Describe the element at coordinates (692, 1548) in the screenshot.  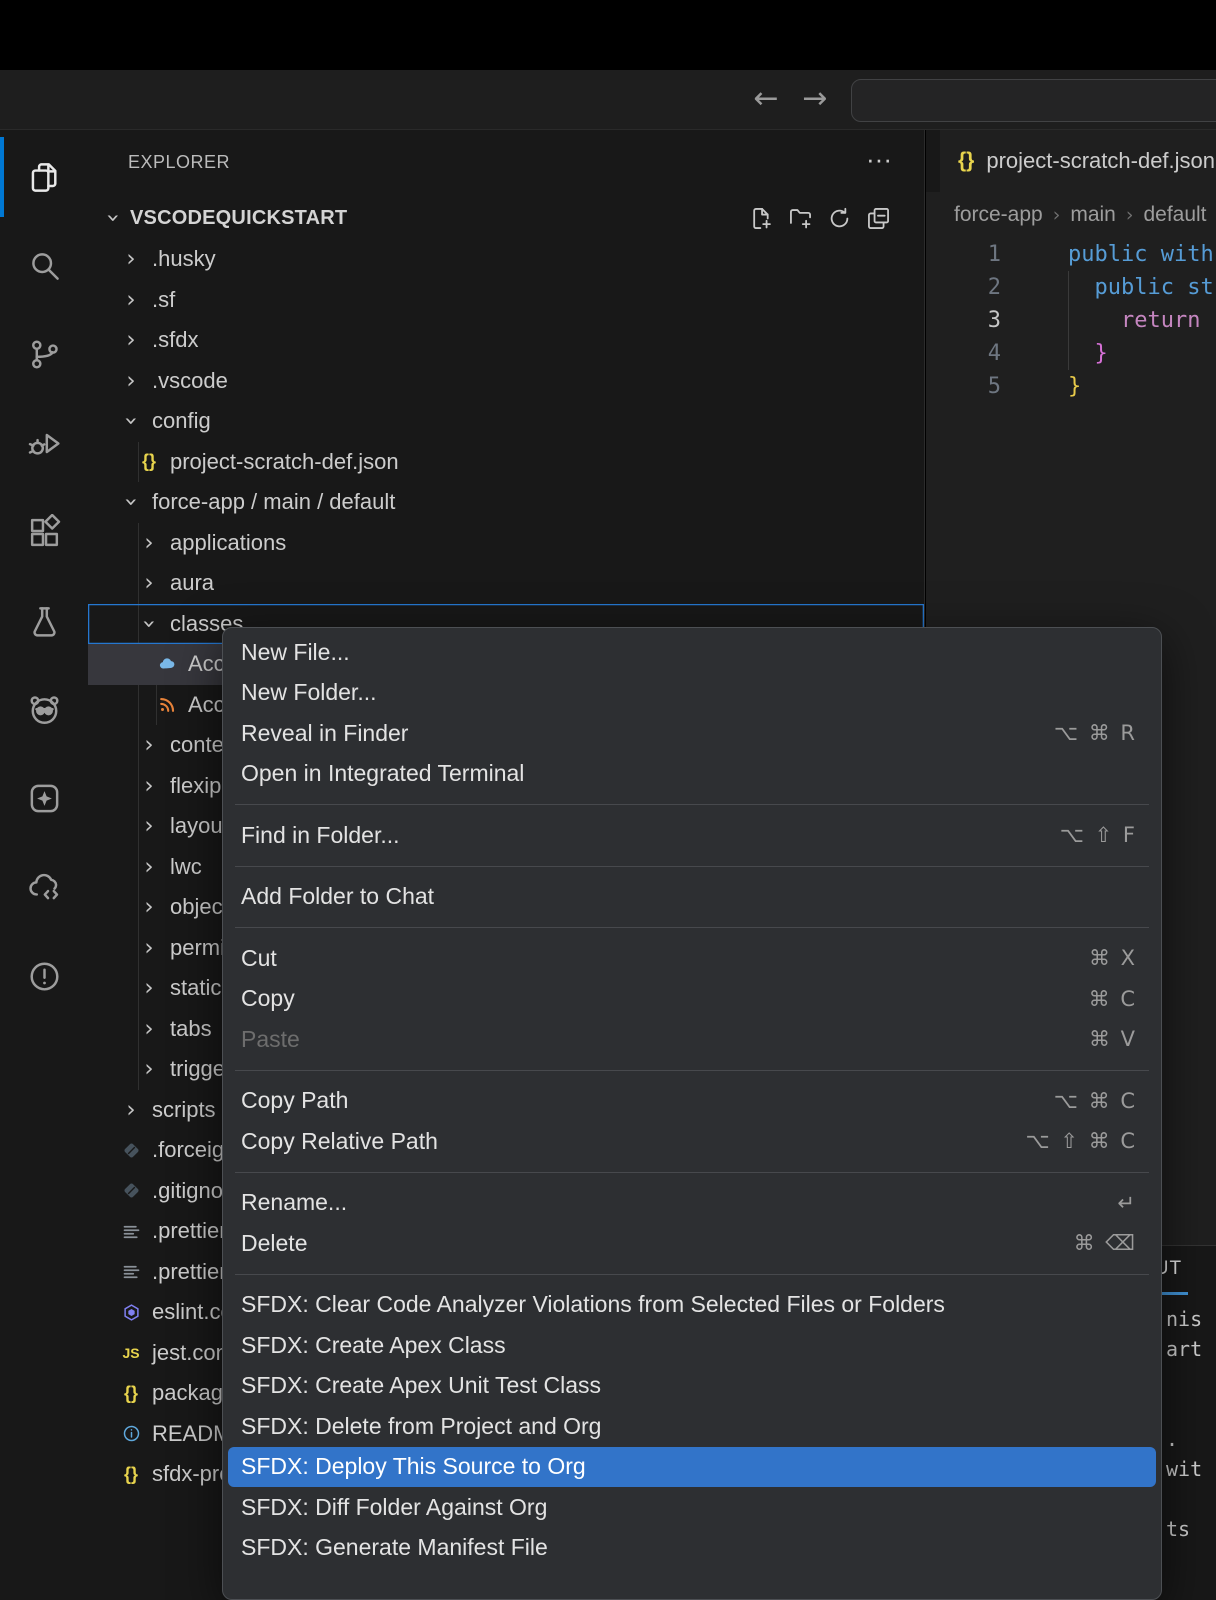
I see `menu-item-sfdx-generate-manifest-file: SFDX: Generate Manifest File` at that location.